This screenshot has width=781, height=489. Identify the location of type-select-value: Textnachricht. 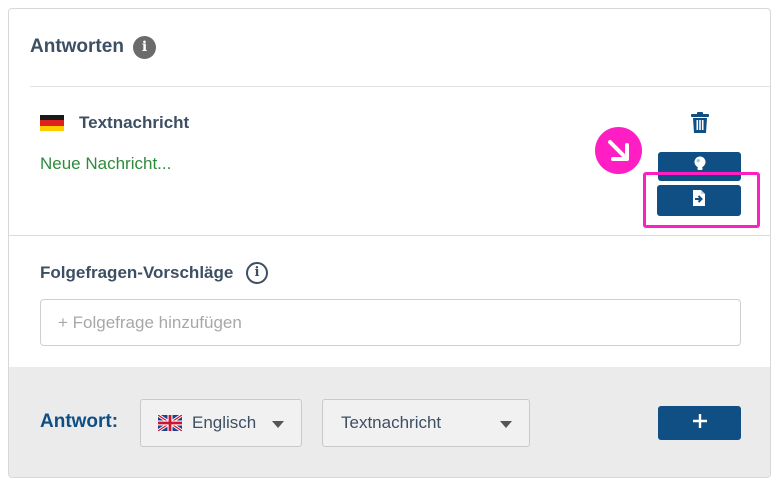
(391, 422).